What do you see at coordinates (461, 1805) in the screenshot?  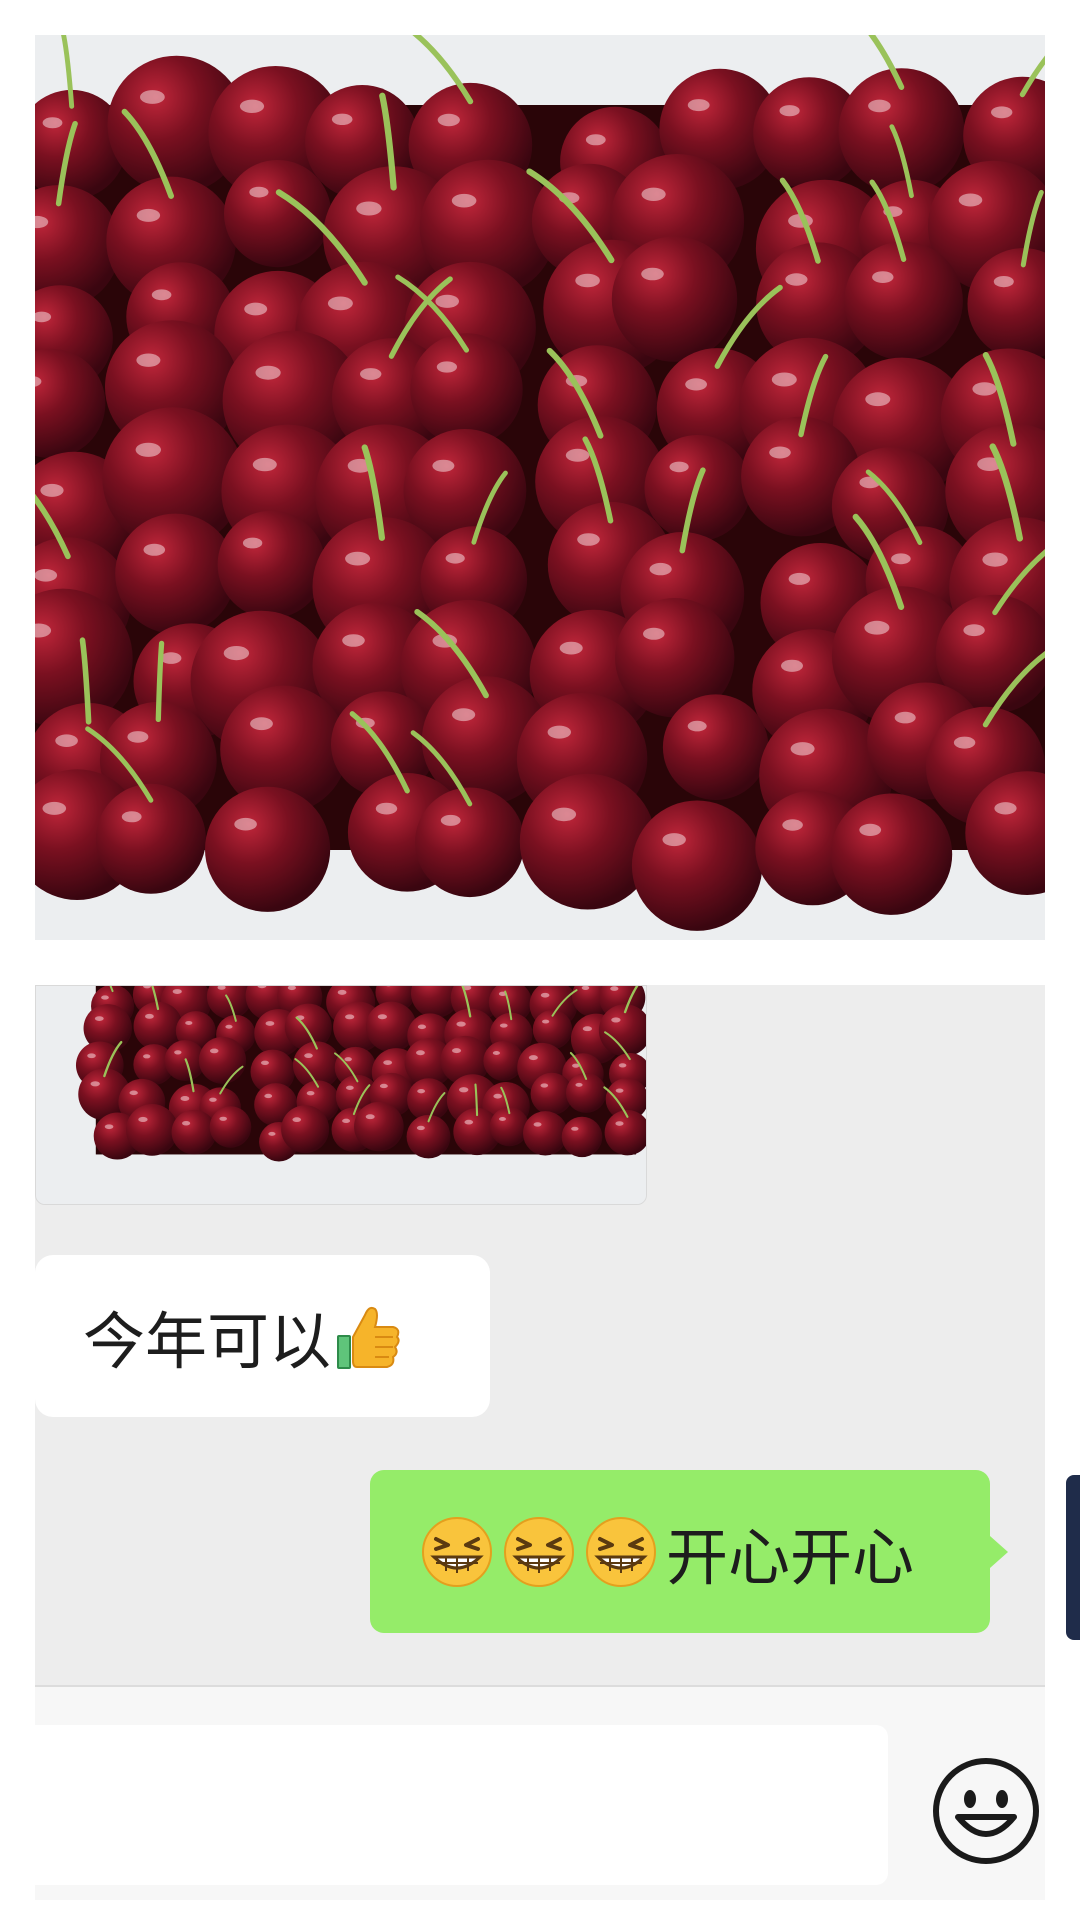 I see `message-input` at bounding box center [461, 1805].